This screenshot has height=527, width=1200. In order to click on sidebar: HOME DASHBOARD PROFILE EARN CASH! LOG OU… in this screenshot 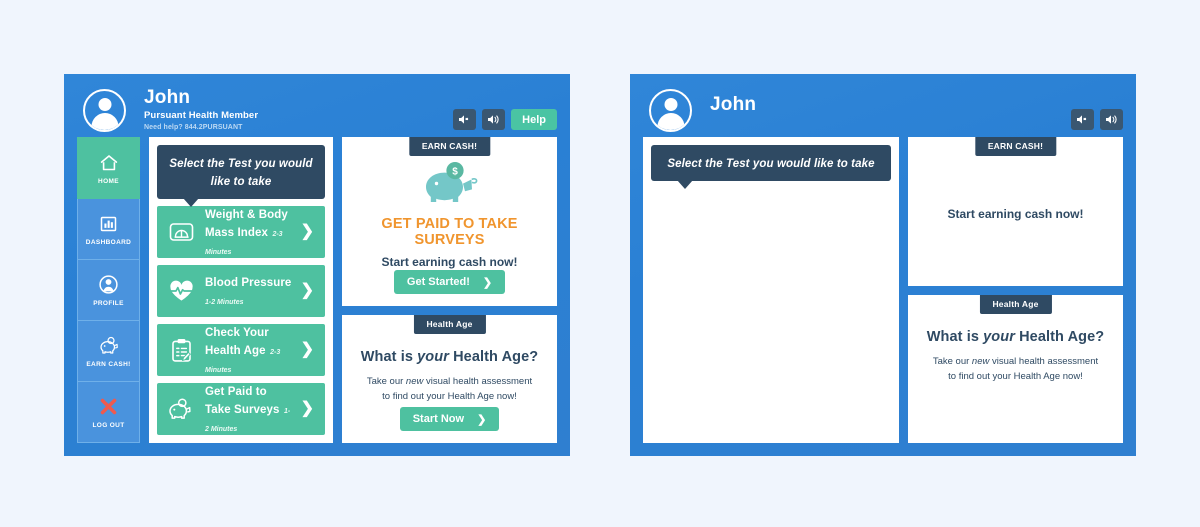, I will do `click(108, 290)`.